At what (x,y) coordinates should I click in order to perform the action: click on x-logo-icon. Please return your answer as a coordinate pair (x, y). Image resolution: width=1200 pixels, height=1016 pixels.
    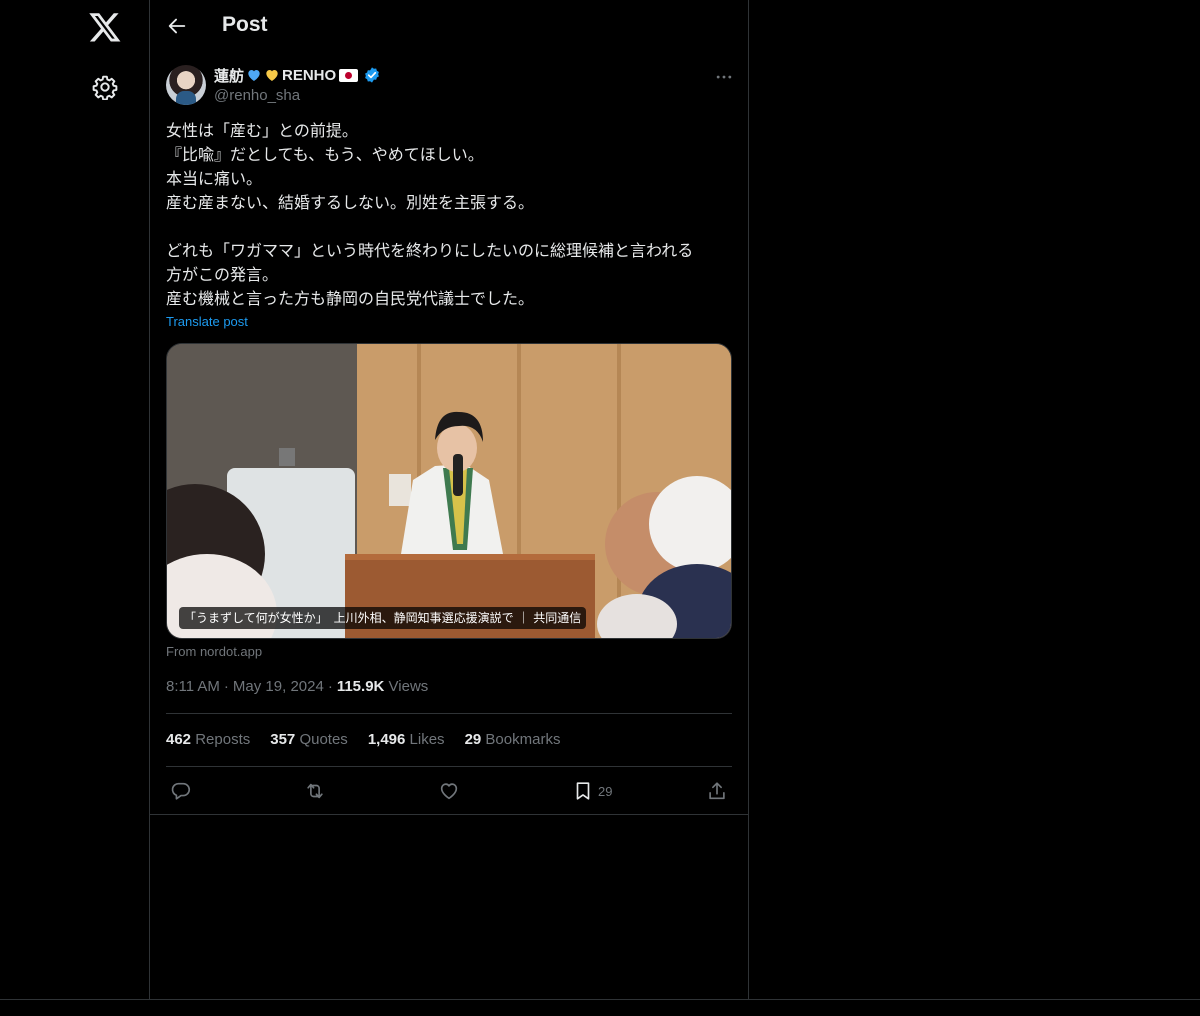
    Looking at the image, I should click on (105, 27).